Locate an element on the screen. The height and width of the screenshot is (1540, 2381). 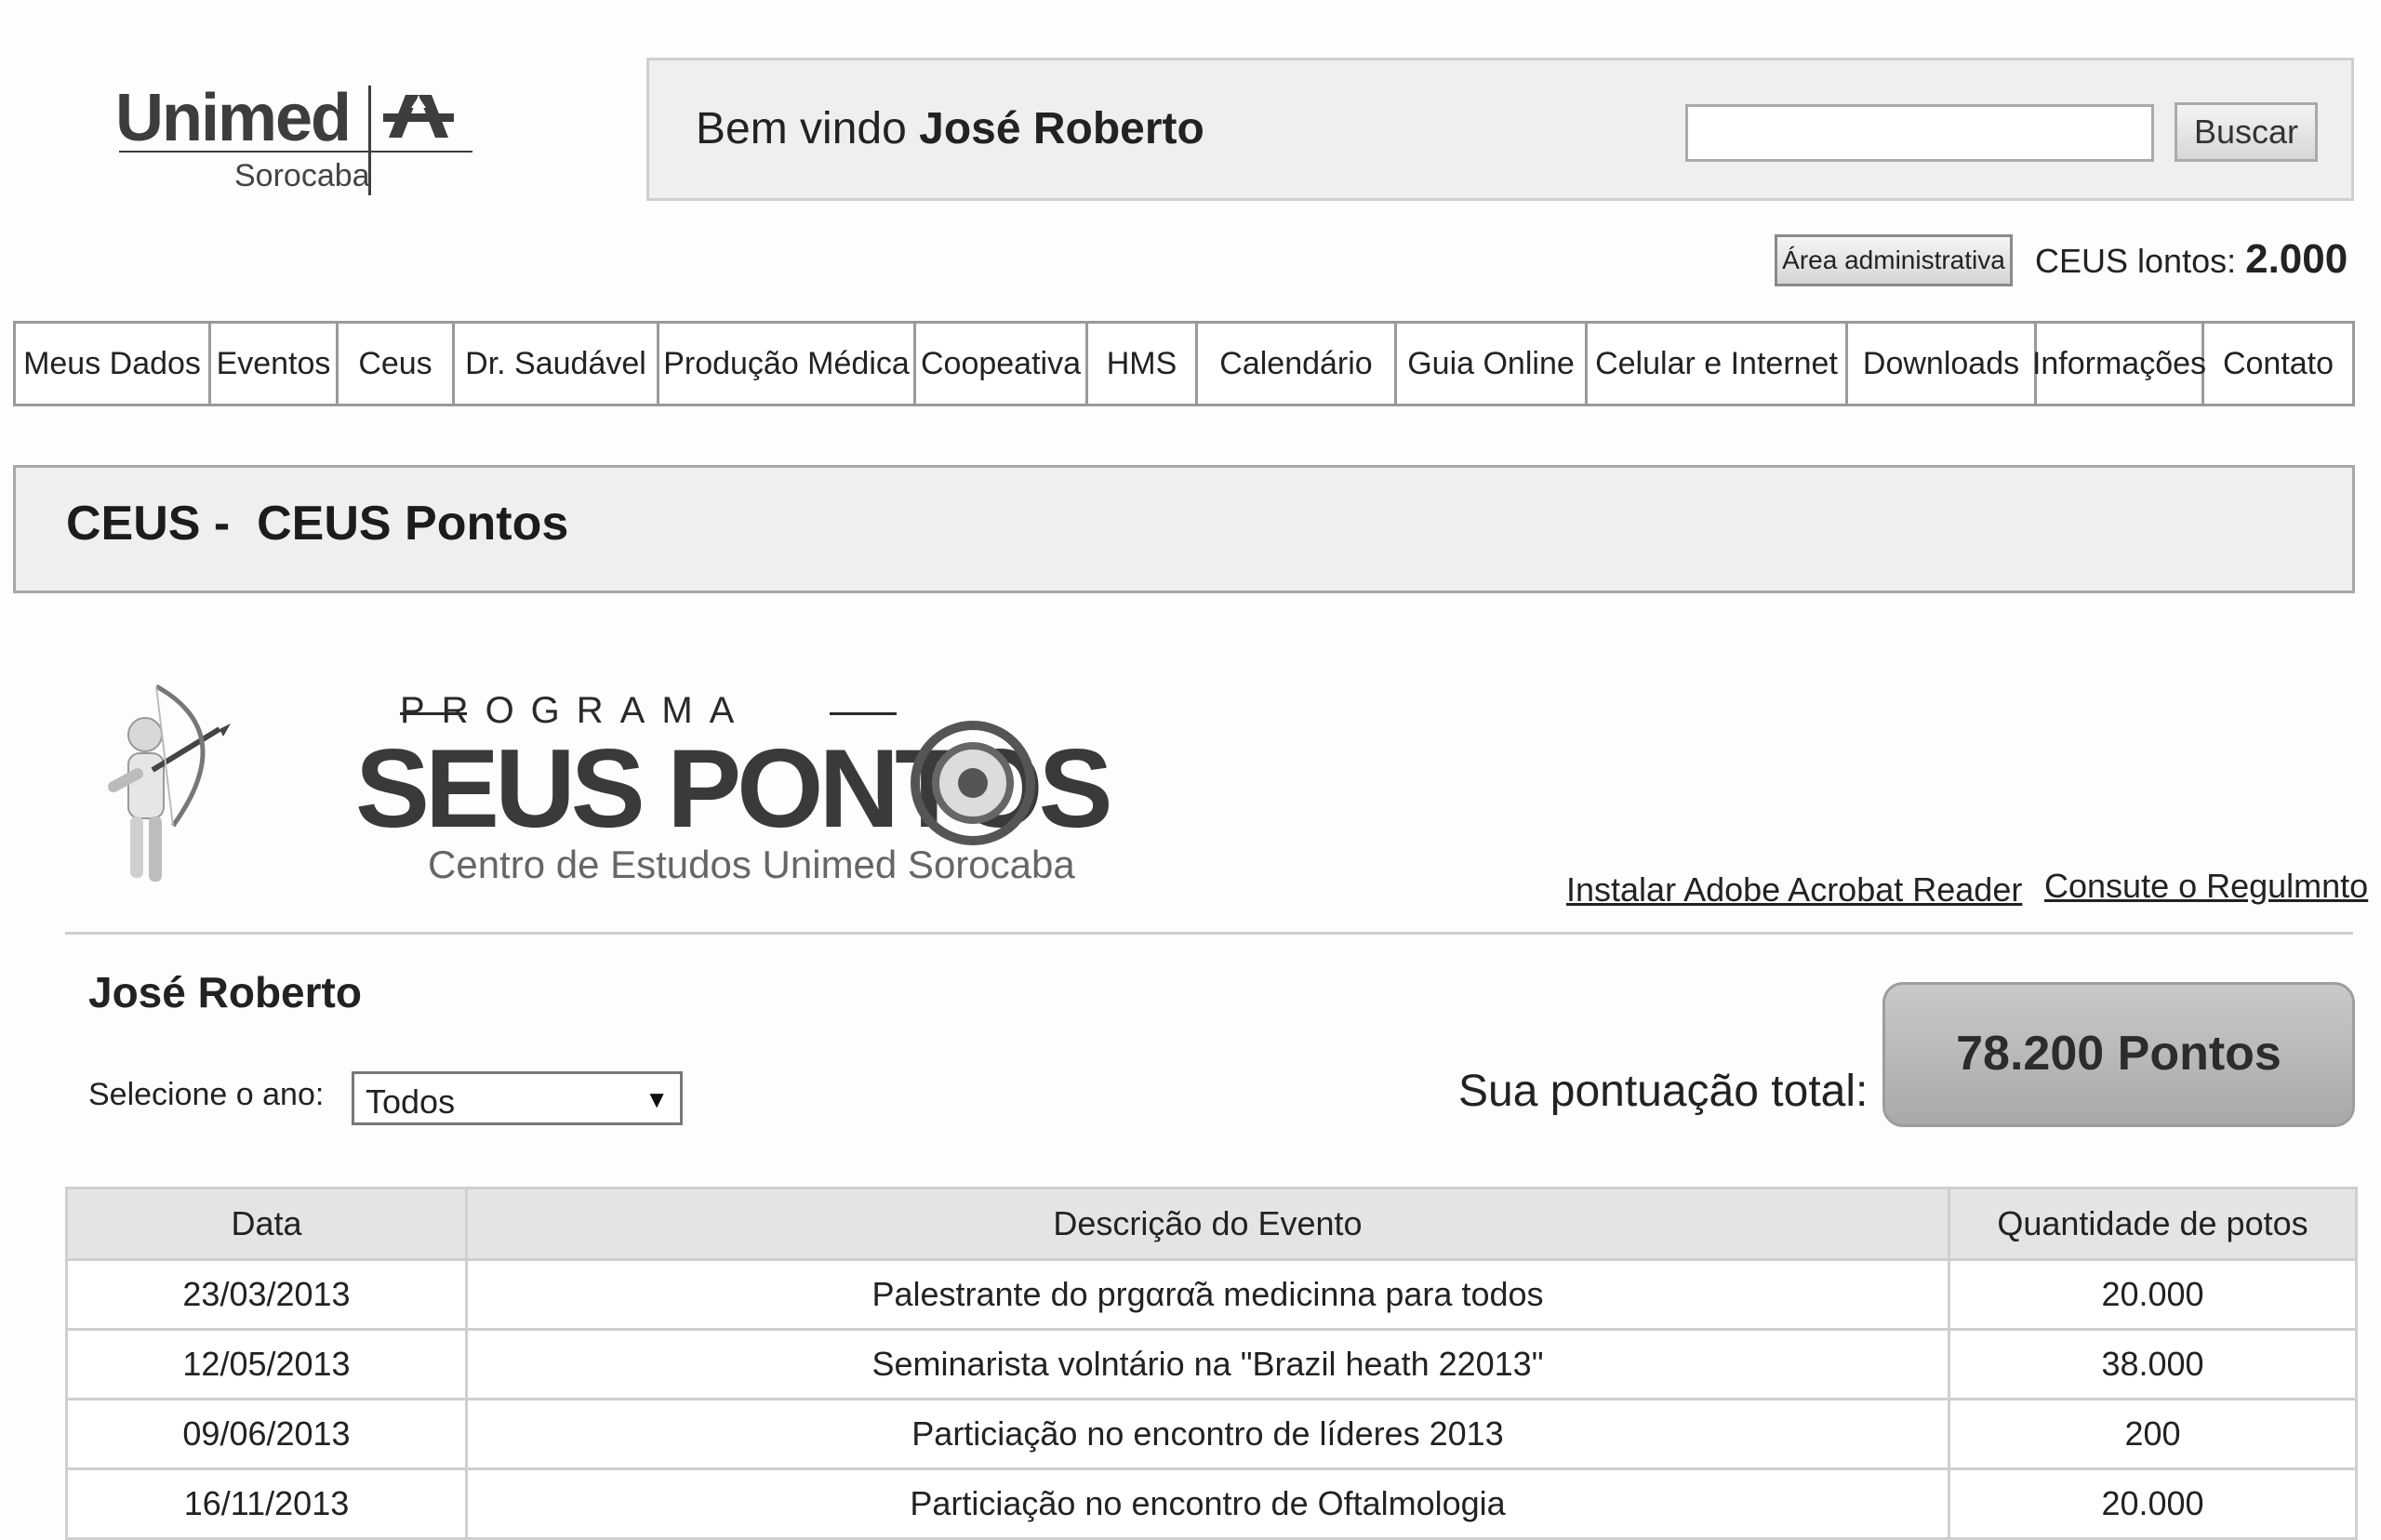
logo-underline is located at coordinates (296, 152).